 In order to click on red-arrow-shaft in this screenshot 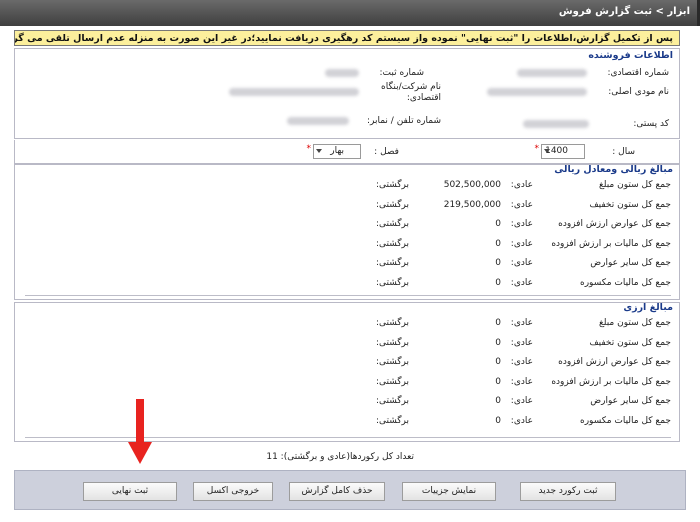, I will do `click(140, 421)`.